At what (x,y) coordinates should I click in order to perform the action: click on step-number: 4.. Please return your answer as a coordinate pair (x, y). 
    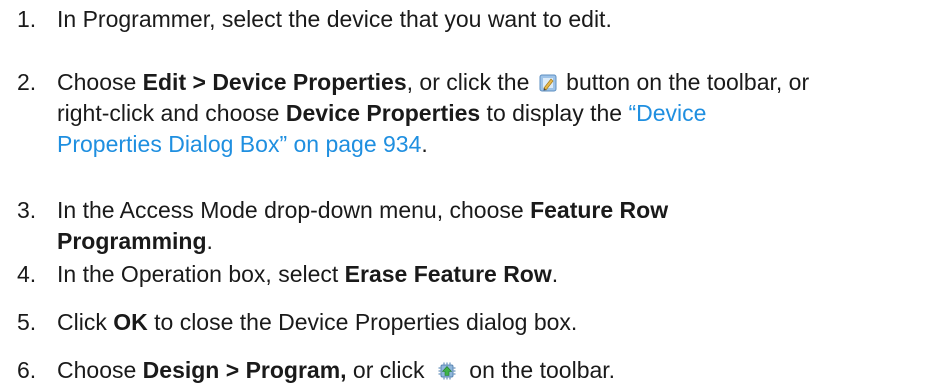
    Looking at the image, I should click on (27, 274).